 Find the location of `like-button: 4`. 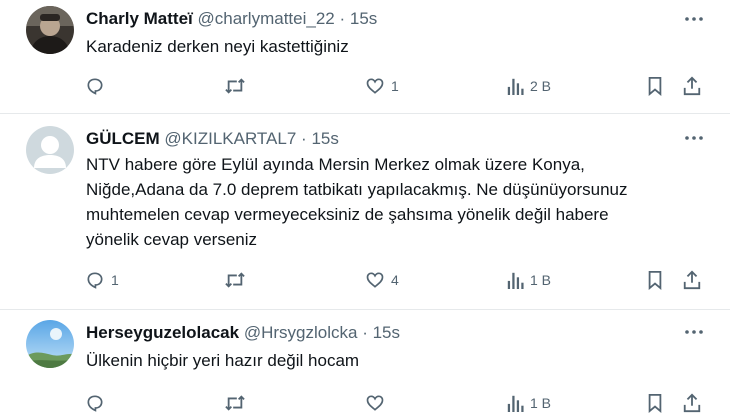

like-button: 4 is located at coordinates (382, 280).